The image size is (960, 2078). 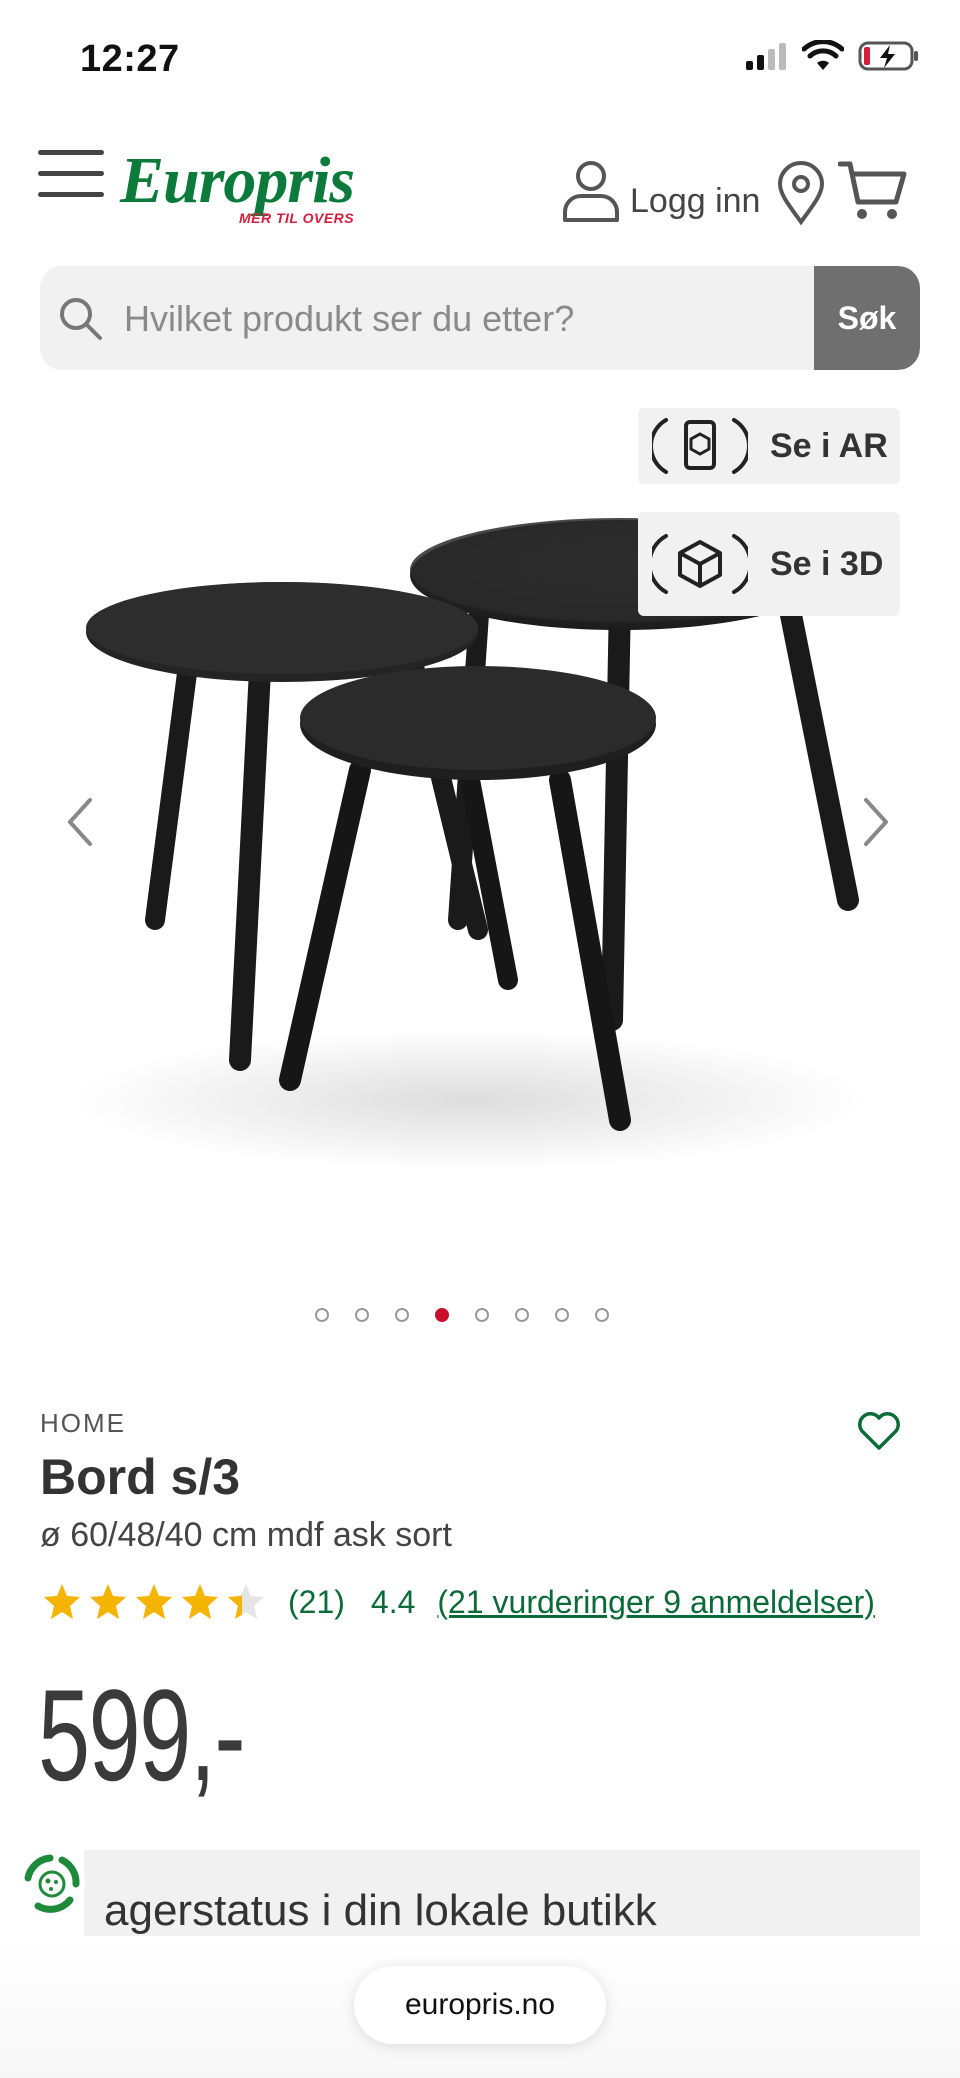 I want to click on status-icons, so click(x=832, y=56).